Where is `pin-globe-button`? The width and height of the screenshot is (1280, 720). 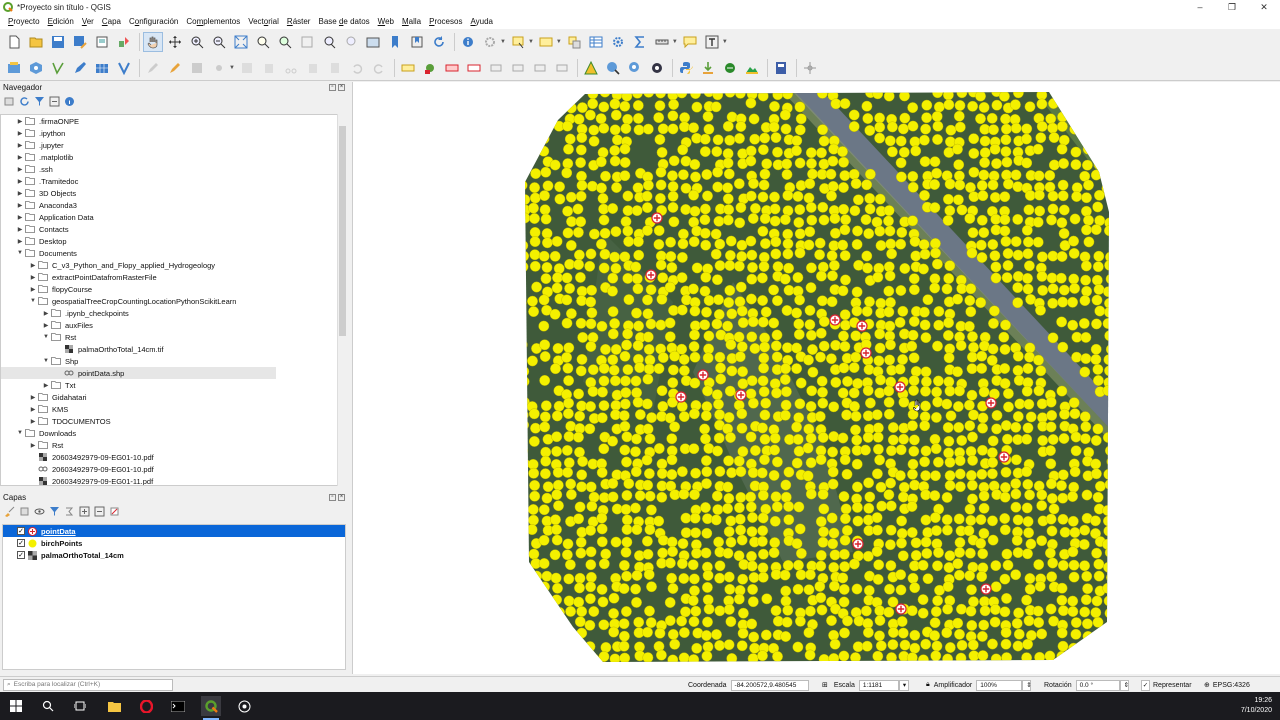
pin-globe-button is located at coordinates (657, 68).